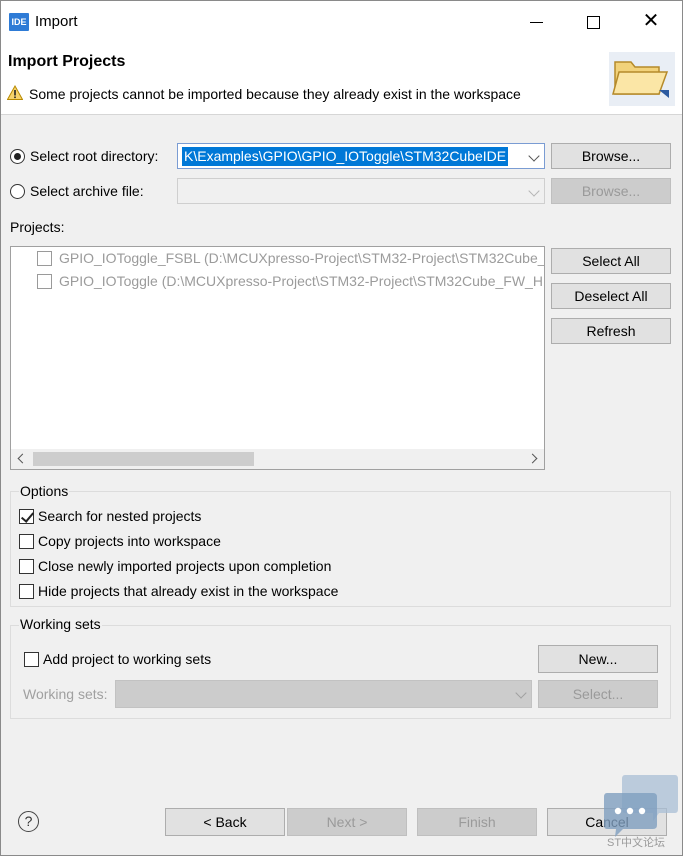 This screenshot has width=683, height=856. I want to click on scroll-left-icon, so click(22, 458).